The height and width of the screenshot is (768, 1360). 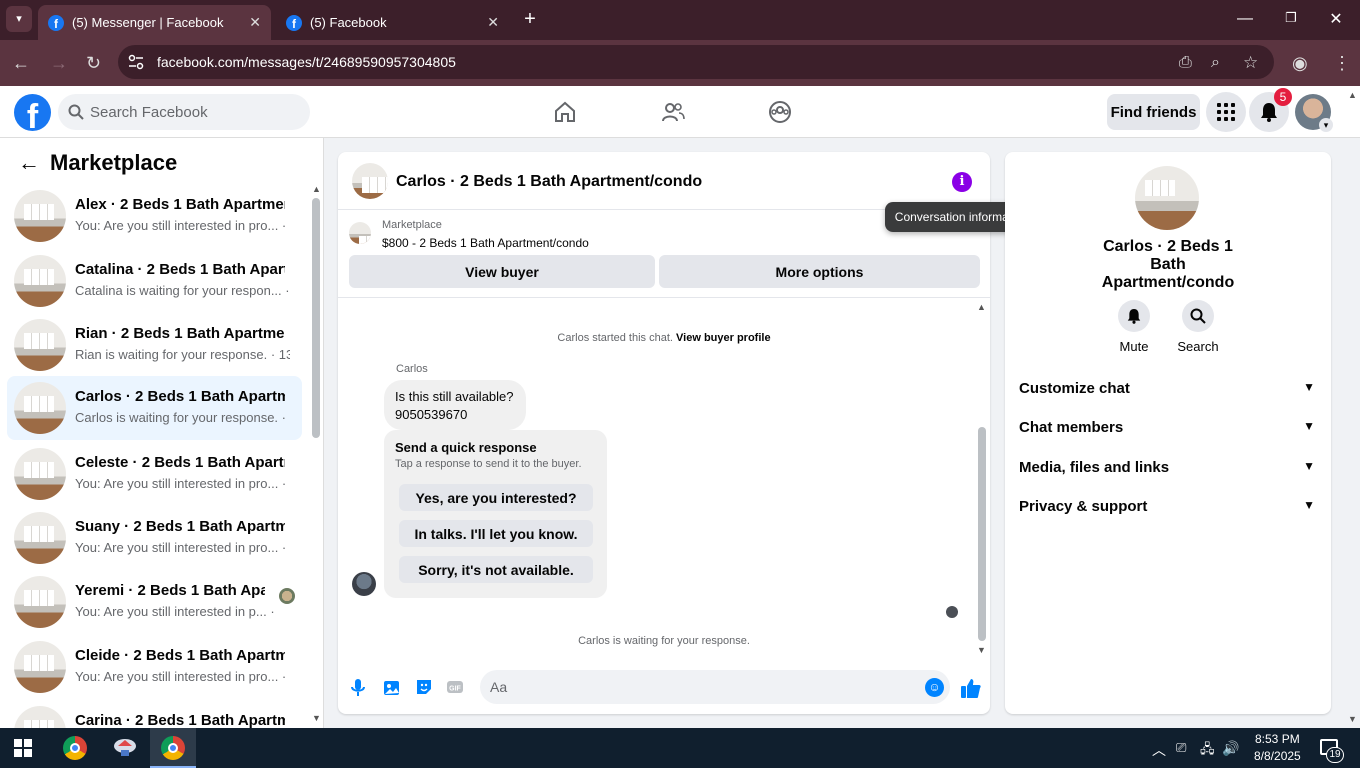 What do you see at coordinates (114, 162) in the screenshot?
I see `sidebar-title: Marketplace` at bounding box center [114, 162].